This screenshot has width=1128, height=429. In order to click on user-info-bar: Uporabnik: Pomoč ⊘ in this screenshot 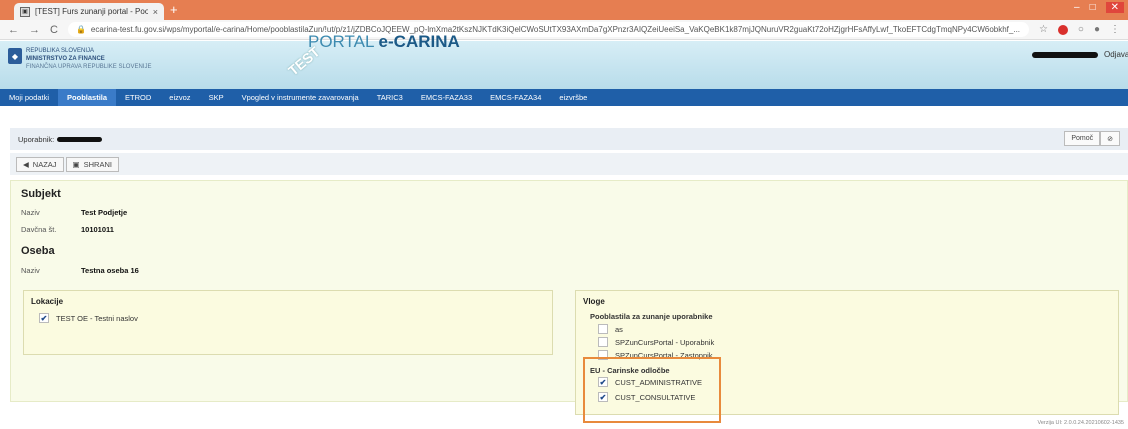, I will do `click(569, 139)`.